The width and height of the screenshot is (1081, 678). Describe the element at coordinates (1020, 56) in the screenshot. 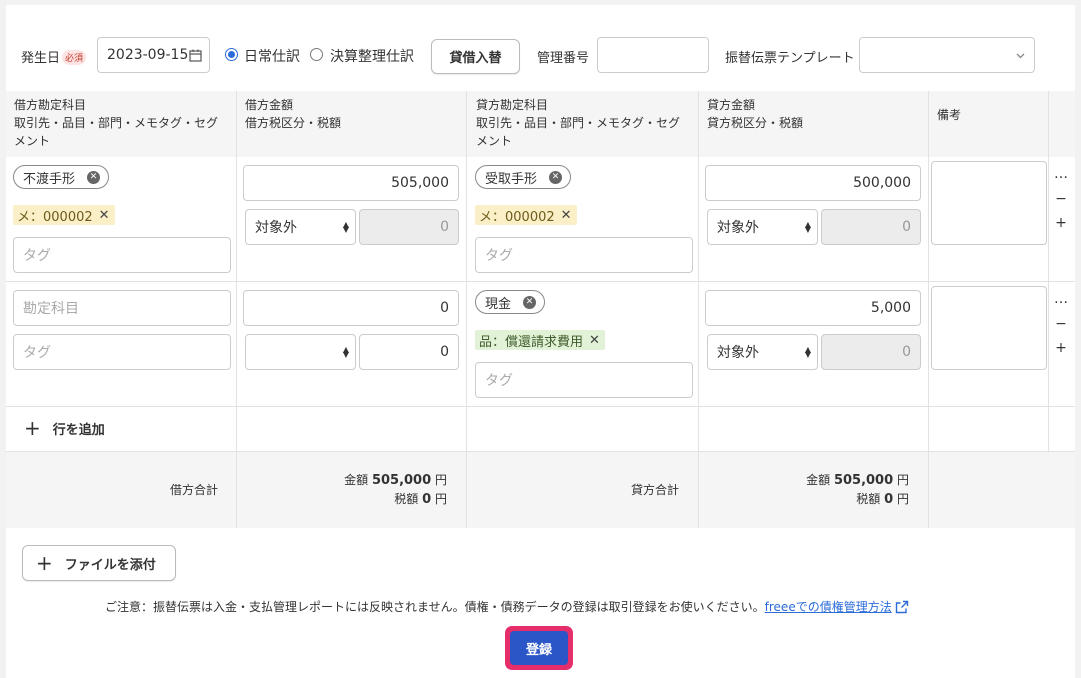

I see `chevron-down-icon` at that location.